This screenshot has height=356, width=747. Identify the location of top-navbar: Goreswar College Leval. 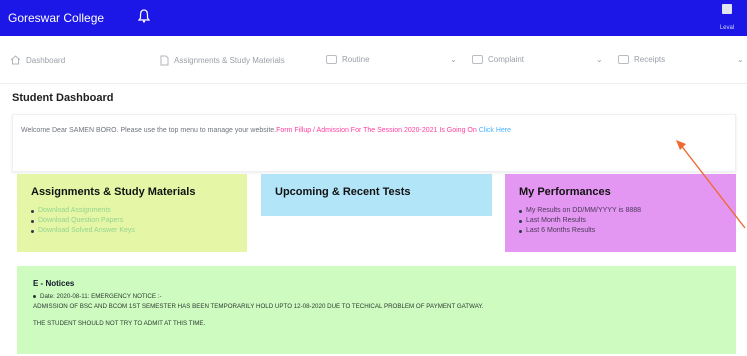
(373, 18).